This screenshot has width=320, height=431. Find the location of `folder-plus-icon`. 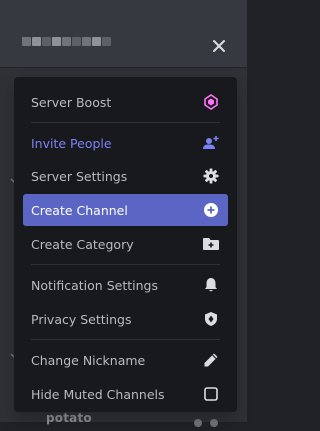

folder-plus-icon is located at coordinates (211, 244).